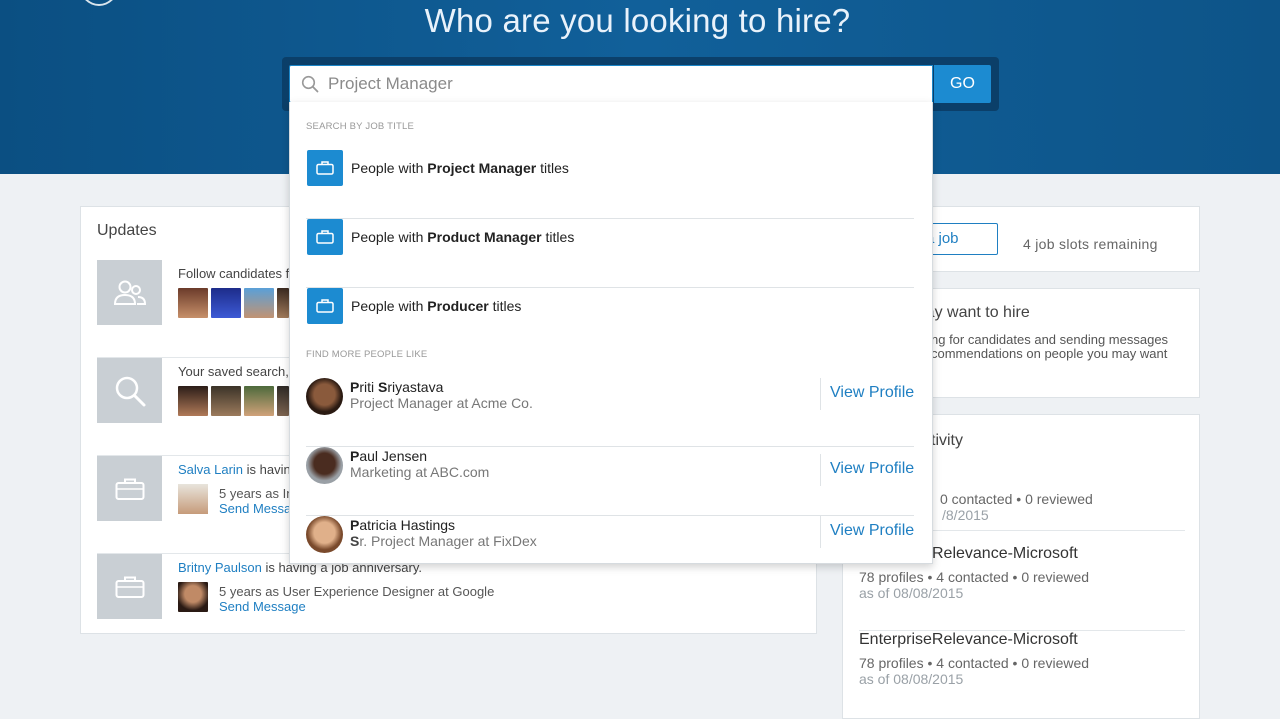 The width and height of the screenshot is (1280, 719). What do you see at coordinates (965, 515) in the screenshot?
I see `project-date: /8/2015` at bounding box center [965, 515].